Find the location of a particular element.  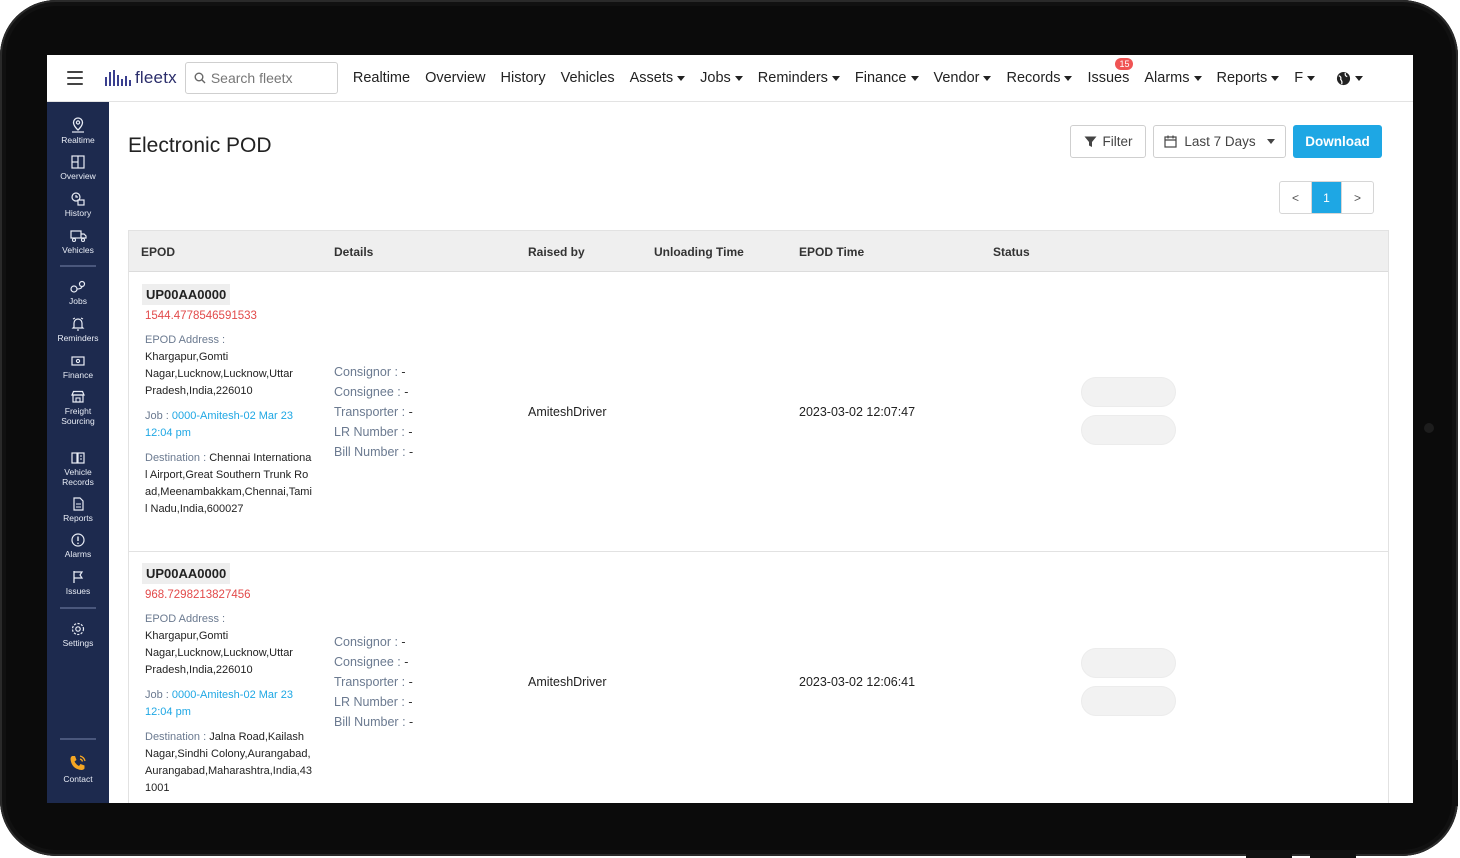

search-input is located at coordinates (270, 78).